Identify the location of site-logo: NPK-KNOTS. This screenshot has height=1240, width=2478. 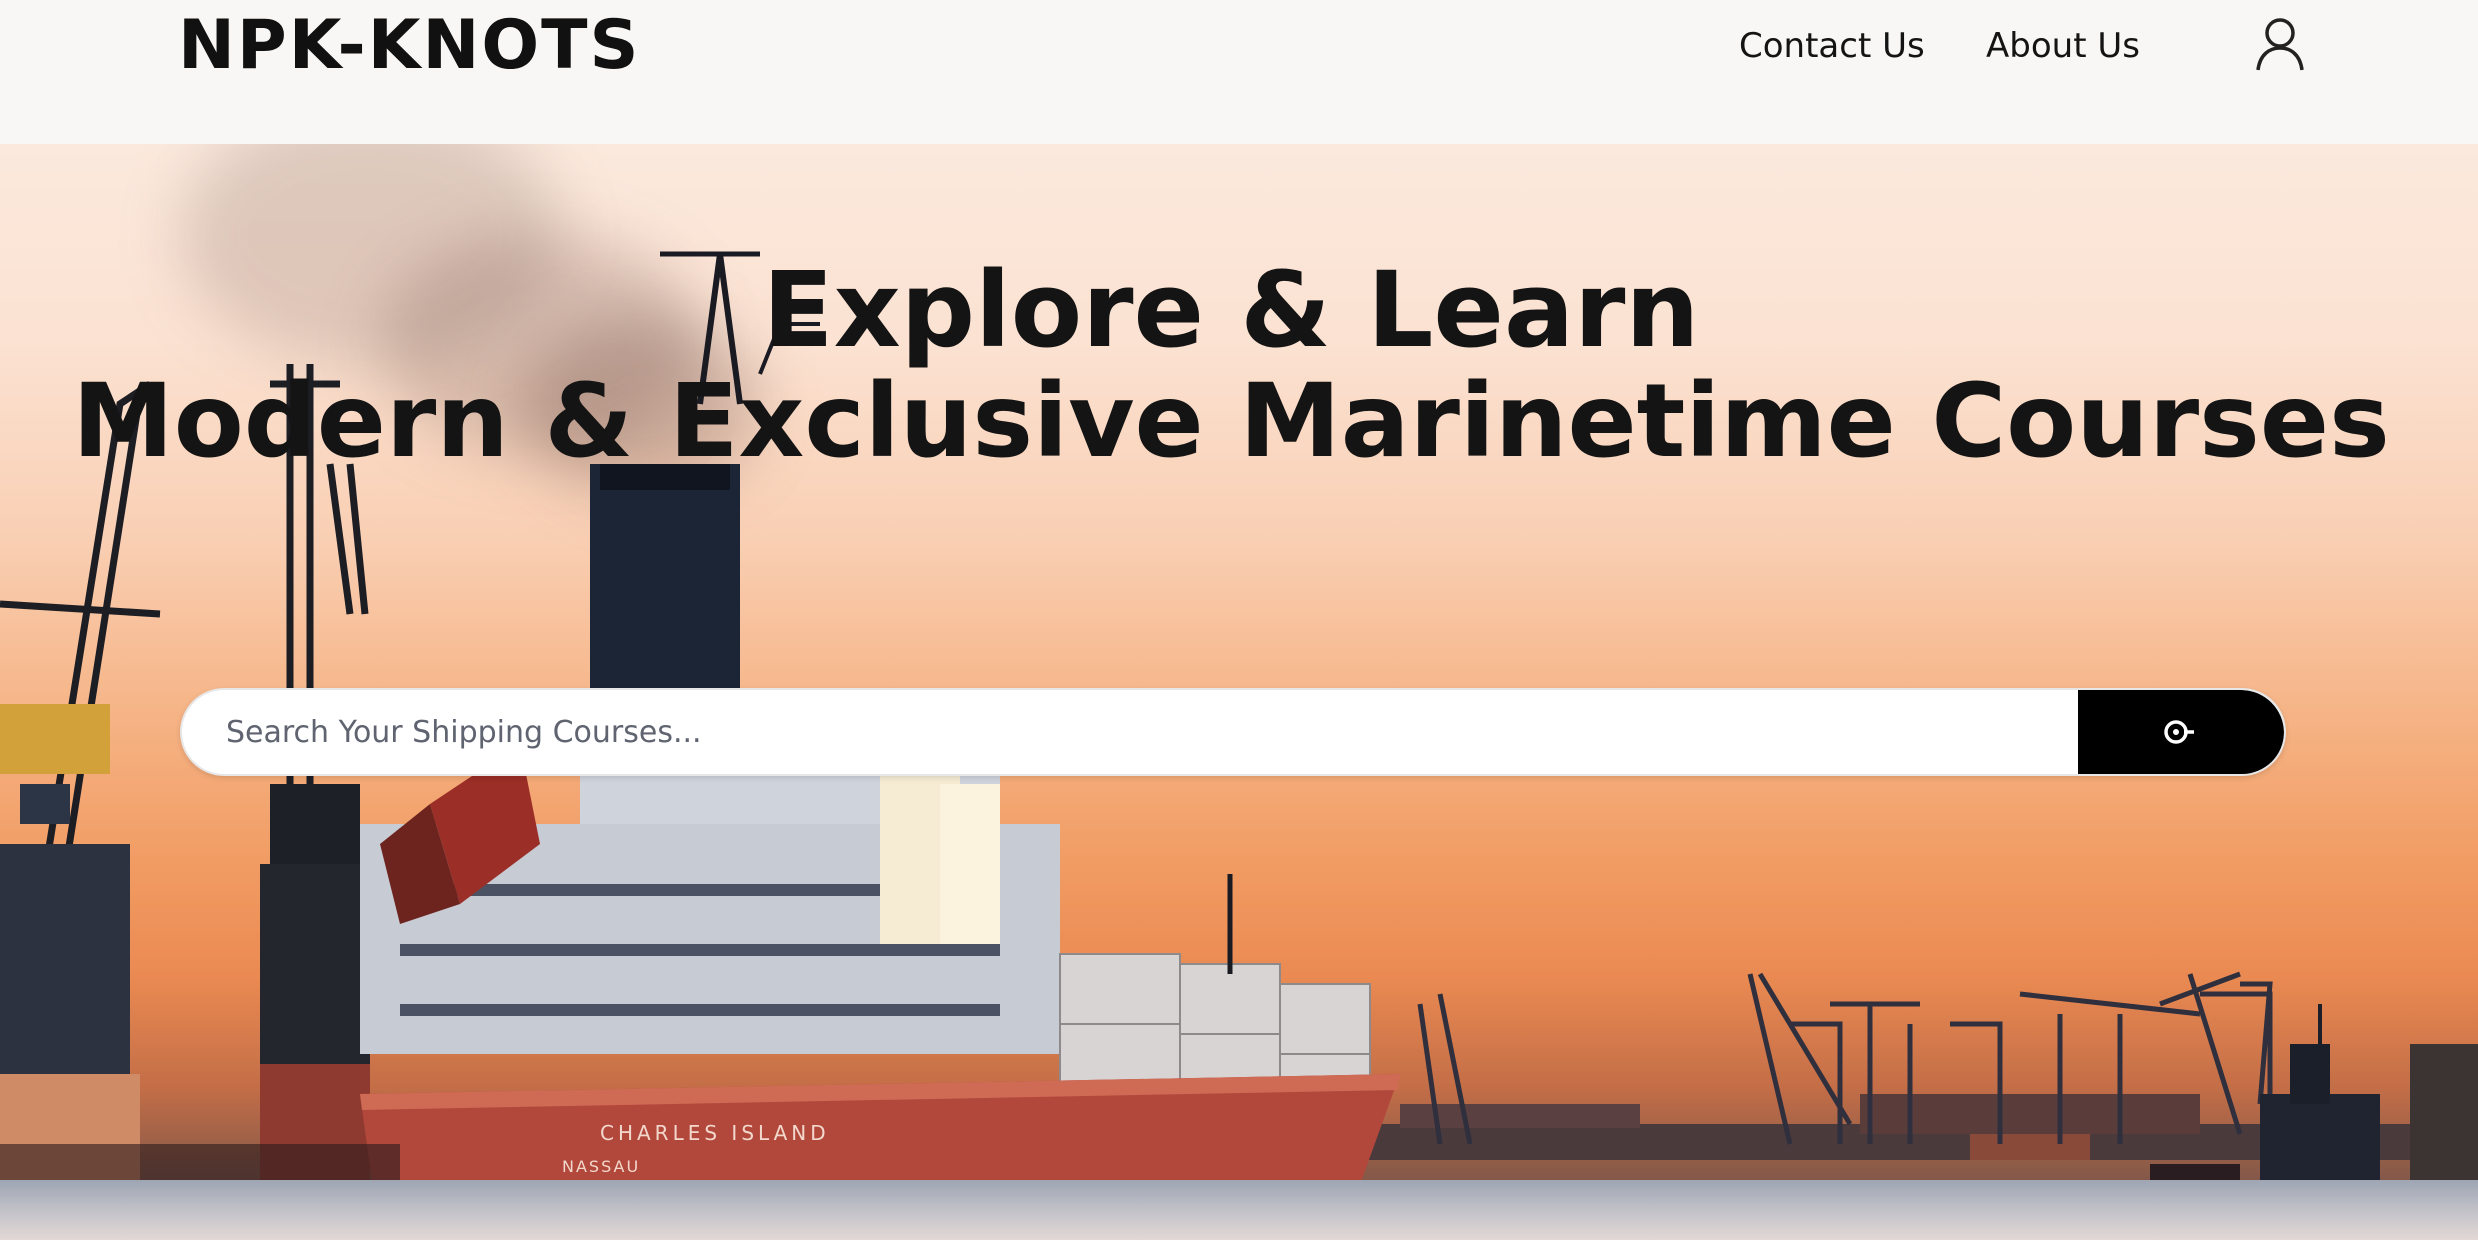
(409, 46).